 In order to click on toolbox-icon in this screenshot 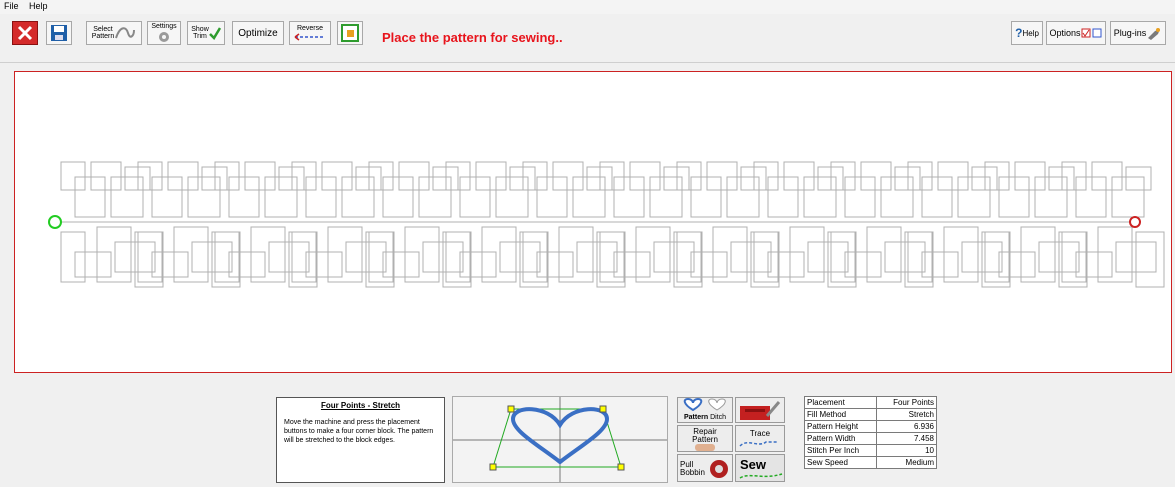, I will do `click(760, 410)`.